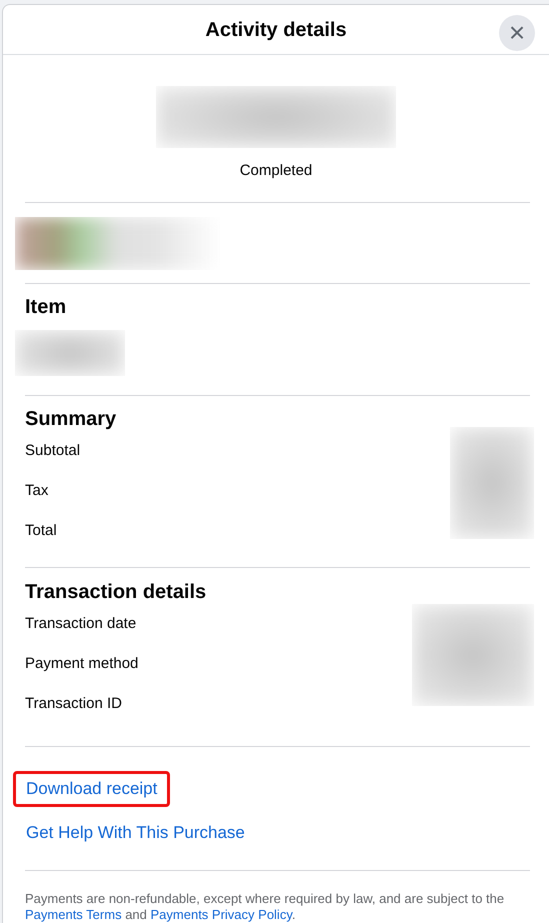 The image size is (549, 923). What do you see at coordinates (52, 451) in the screenshot?
I see `row-label: Subtotal` at bounding box center [52, 451].